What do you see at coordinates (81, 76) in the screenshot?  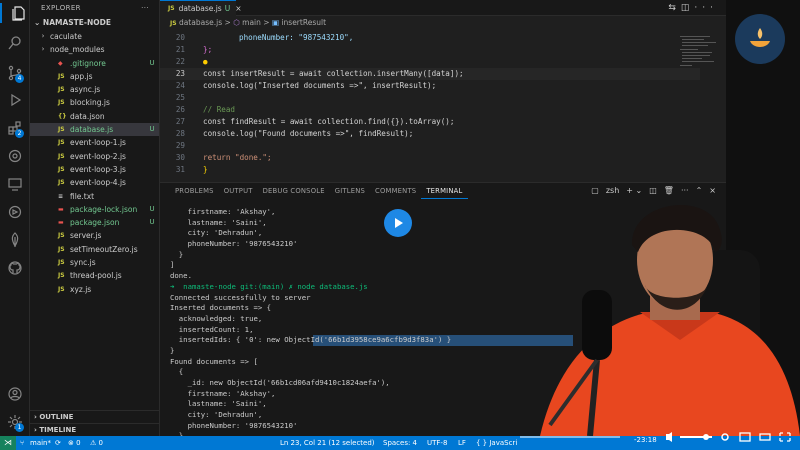 I see `file-name: app.js` at bounding box center [81, 76].